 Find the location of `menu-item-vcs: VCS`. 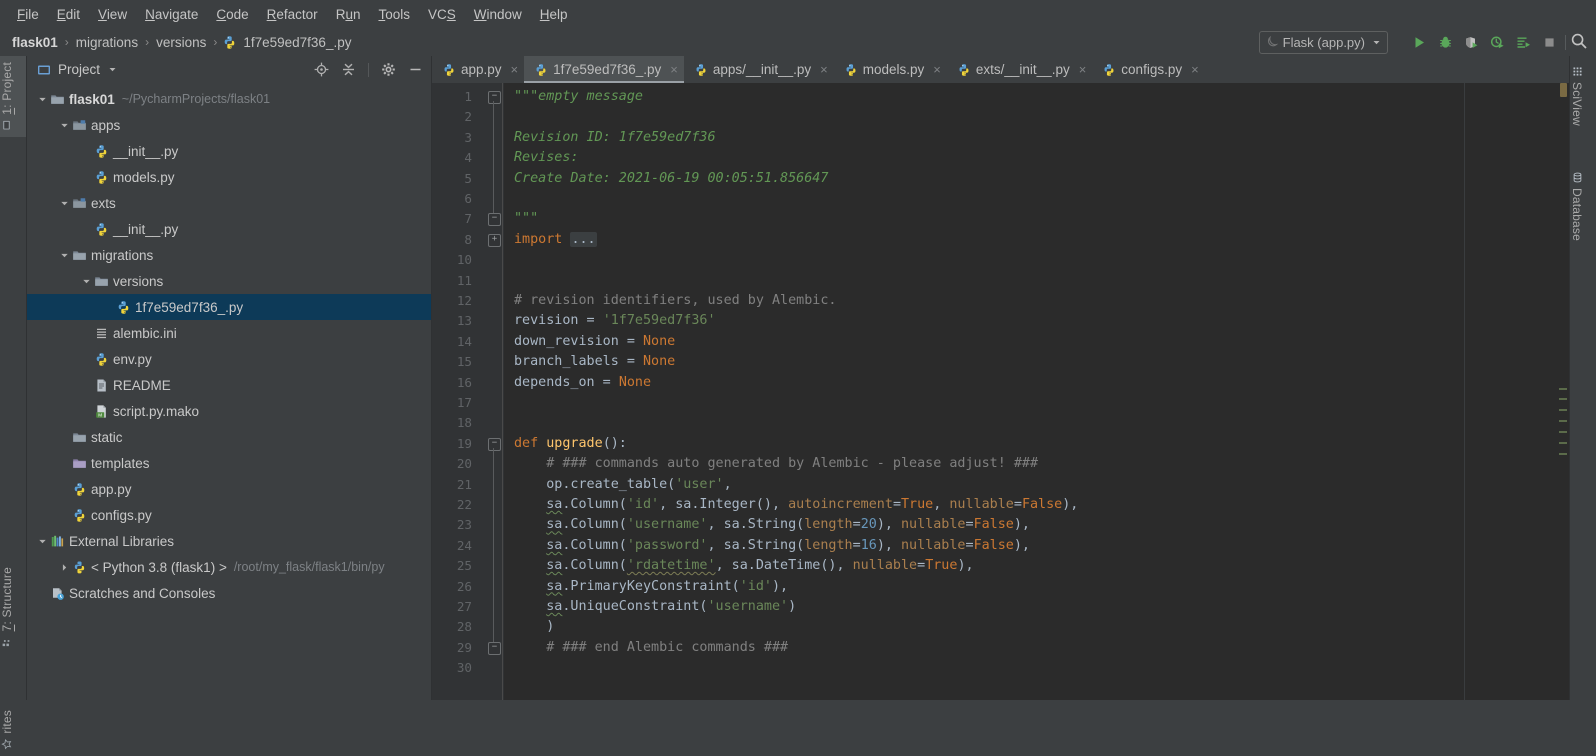

menu-item-vcs: VCS is located at coordinates (442, 14).